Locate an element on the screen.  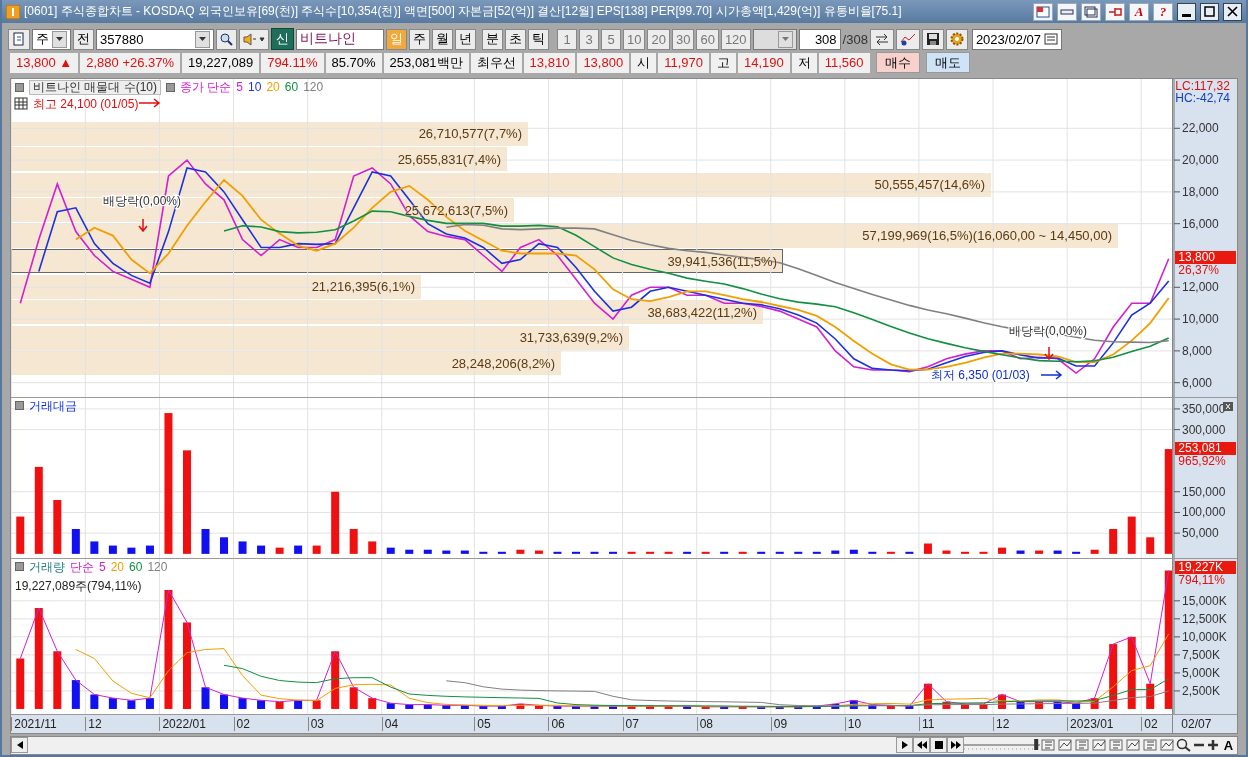
axis-label: 6,000 is located at coordinates (1197, 382).